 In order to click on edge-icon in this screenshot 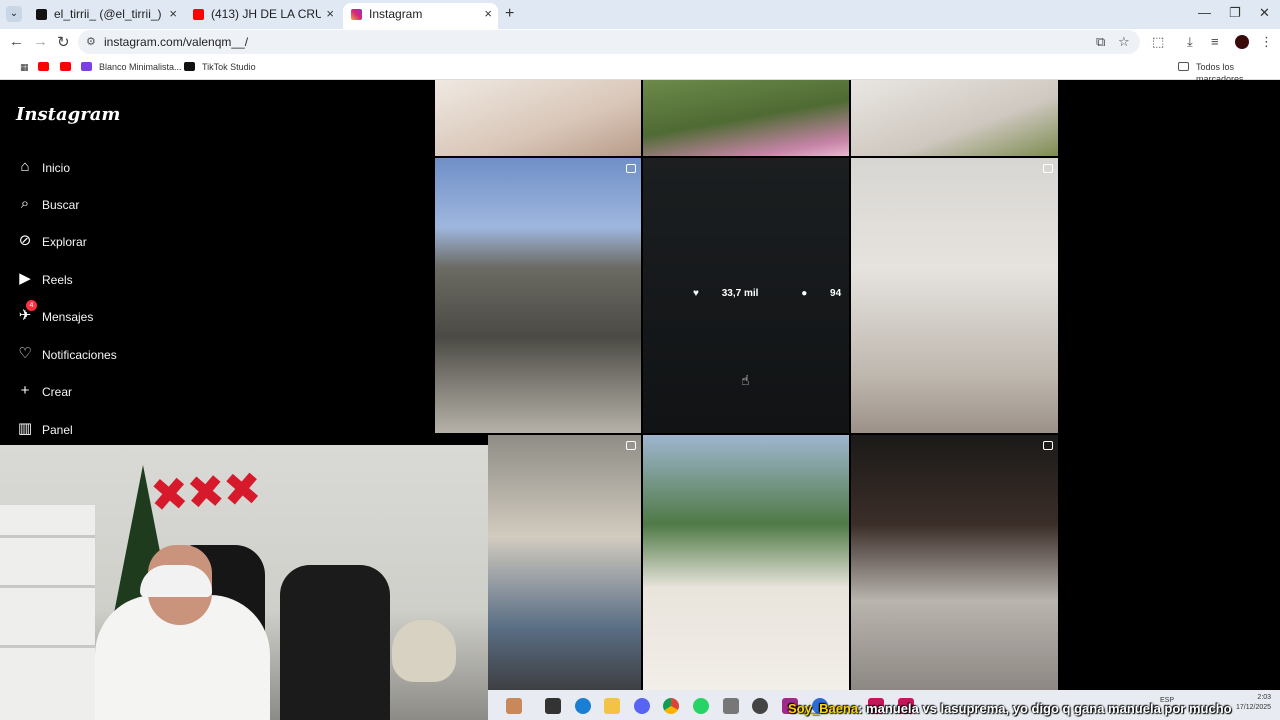, I will do `click(583, 706)`.